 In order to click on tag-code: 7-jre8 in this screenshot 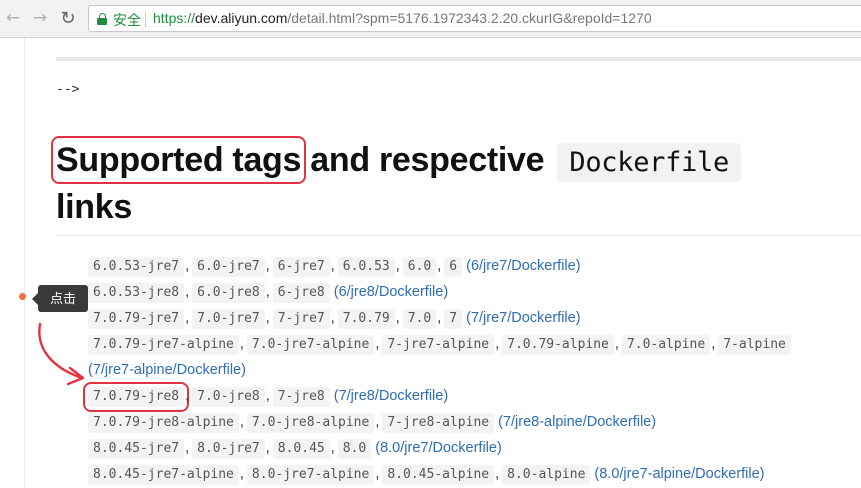, I will do `click(301, 397)`.